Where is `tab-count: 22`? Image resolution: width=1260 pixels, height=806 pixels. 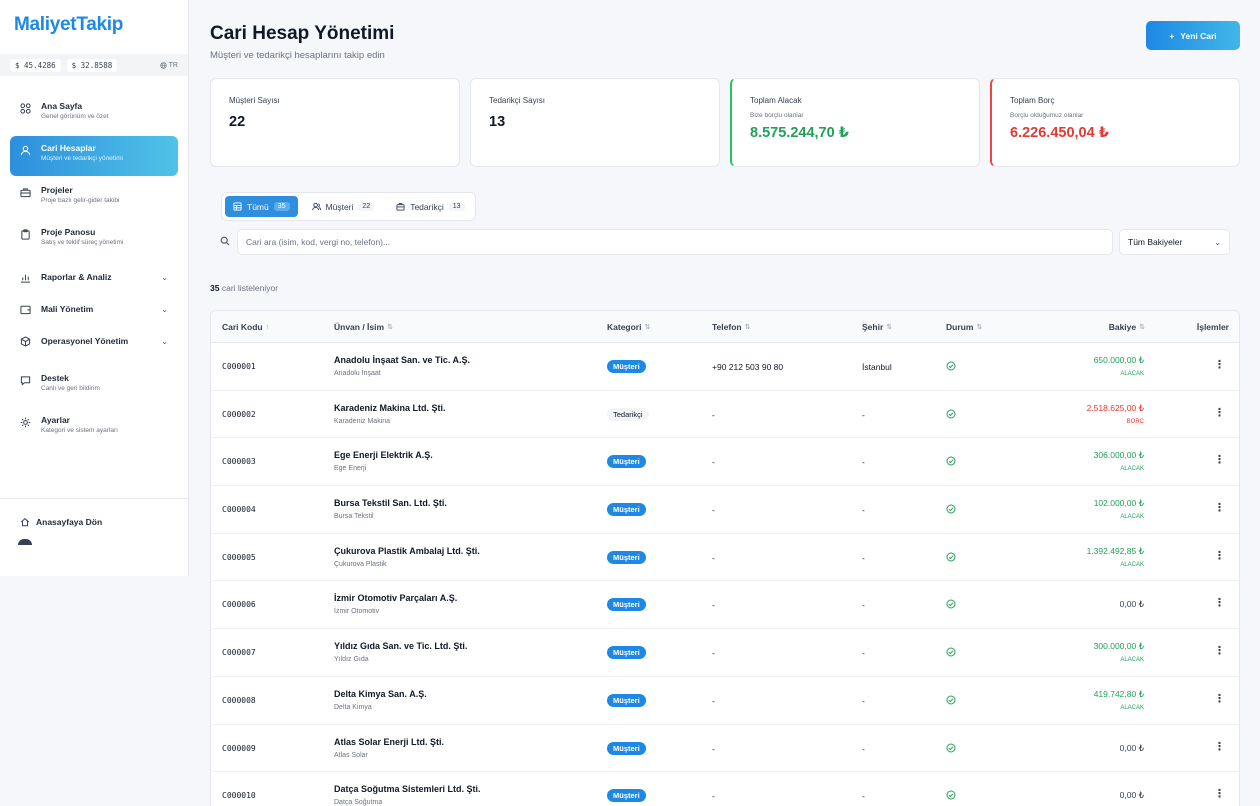 tab-count: 22 is located at coordinates (366, 206).